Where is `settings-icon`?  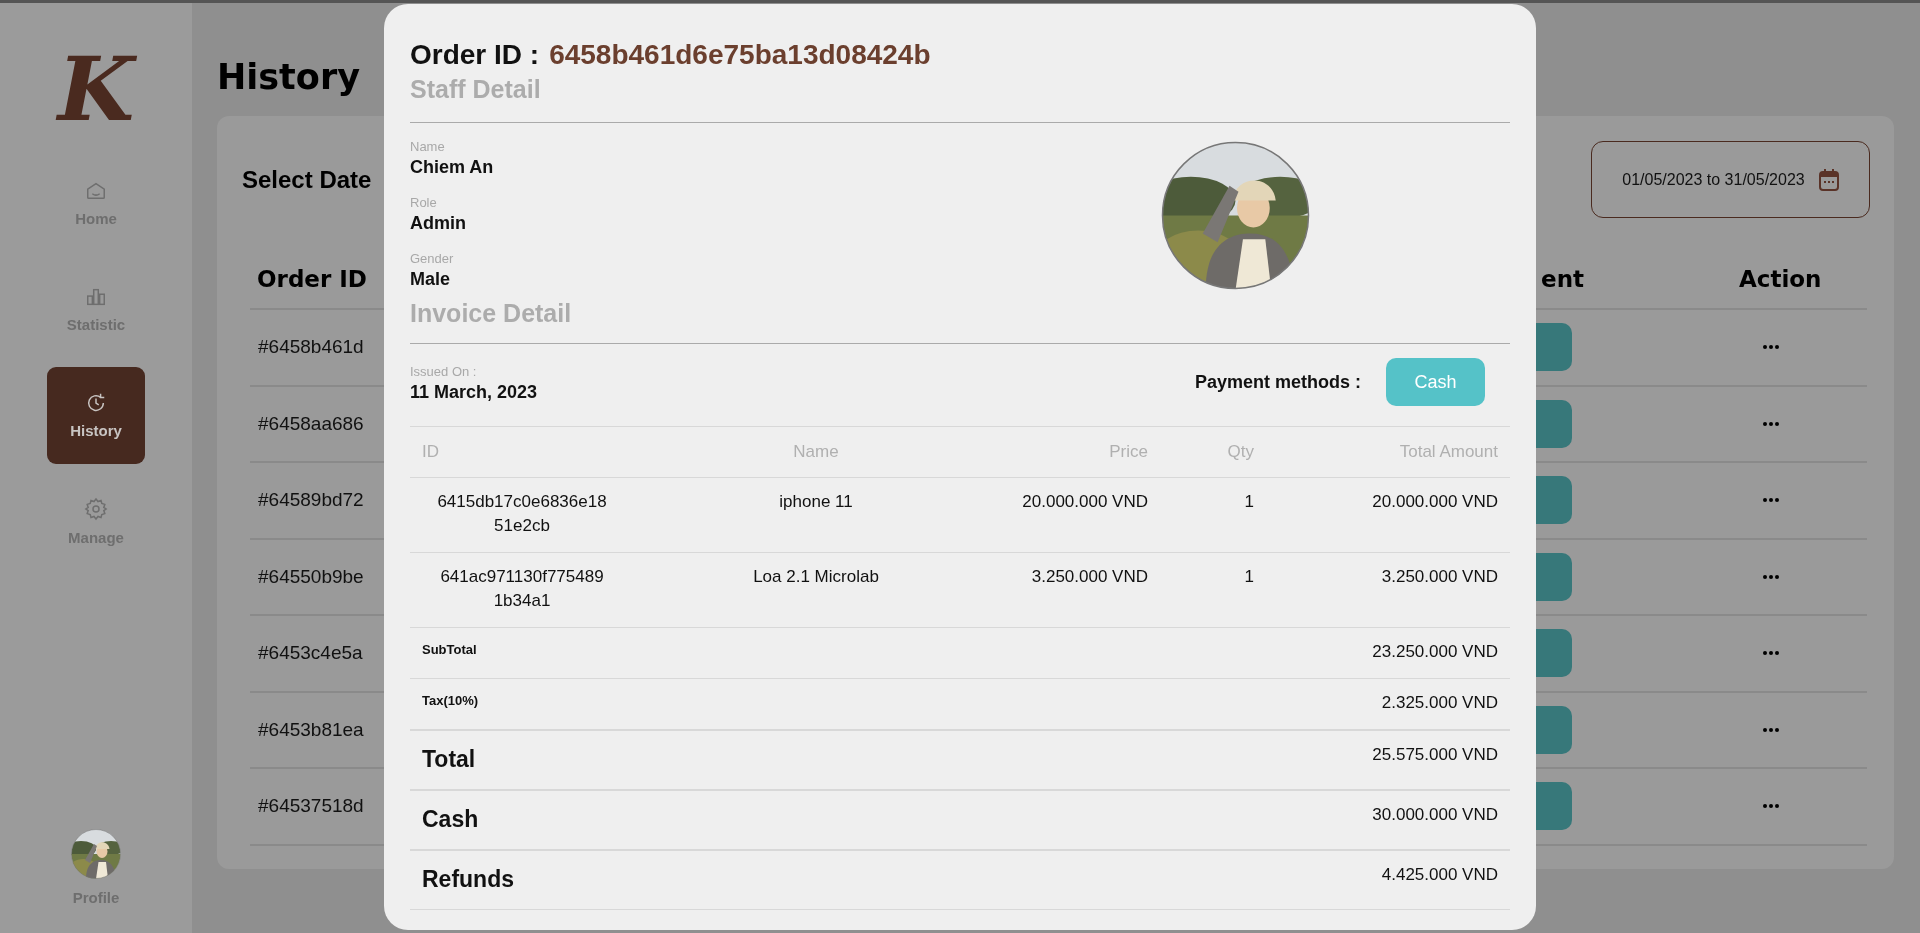
settings-icon is located at coordinates (96, 509).